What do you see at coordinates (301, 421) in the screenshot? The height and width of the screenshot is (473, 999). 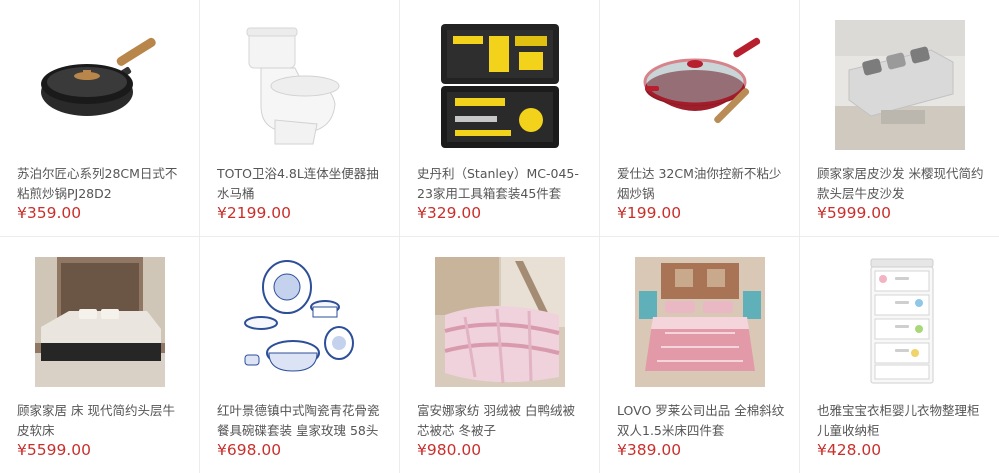 I see `product-name: 红叶景德镇中式陶瓷青花骨瓷餐具碗碟套装 皇家玫瑰 58头` at bounding box center [301, 421].